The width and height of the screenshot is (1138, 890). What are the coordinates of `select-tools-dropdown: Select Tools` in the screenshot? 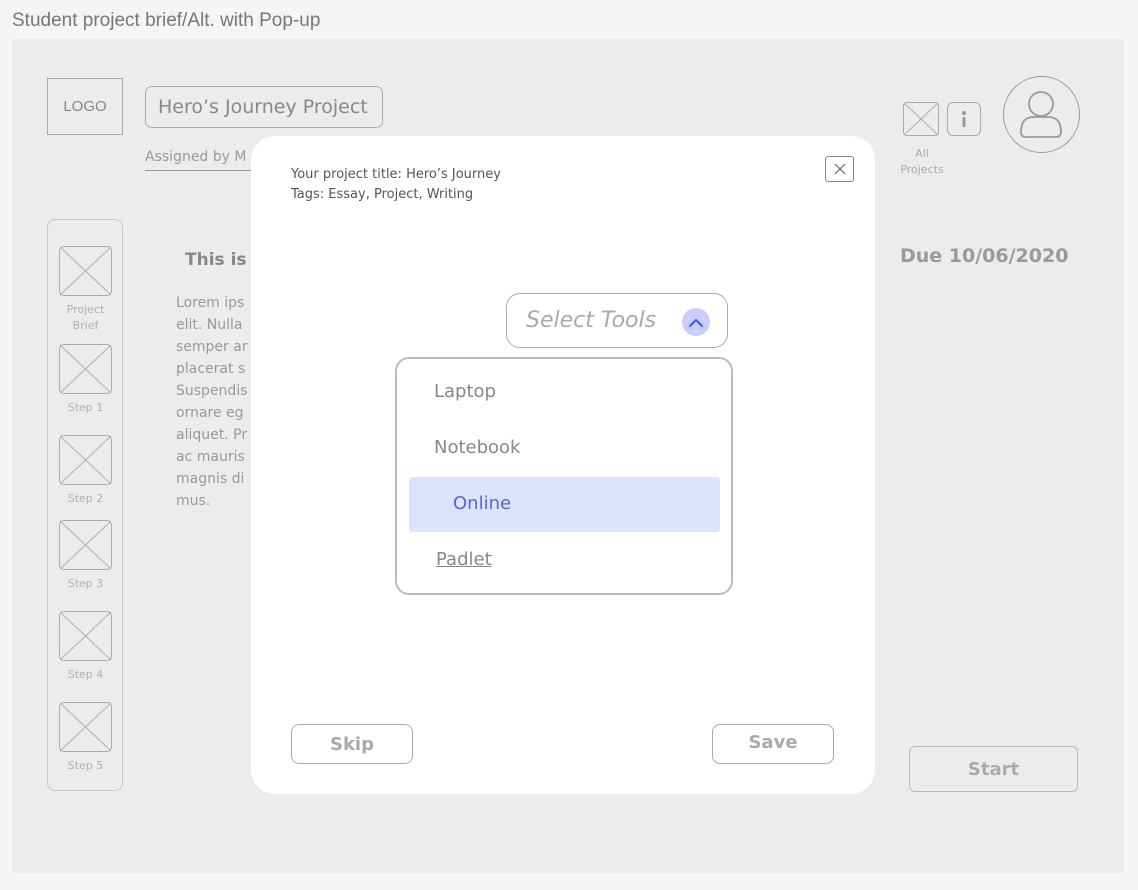 It's located at (617, 320).